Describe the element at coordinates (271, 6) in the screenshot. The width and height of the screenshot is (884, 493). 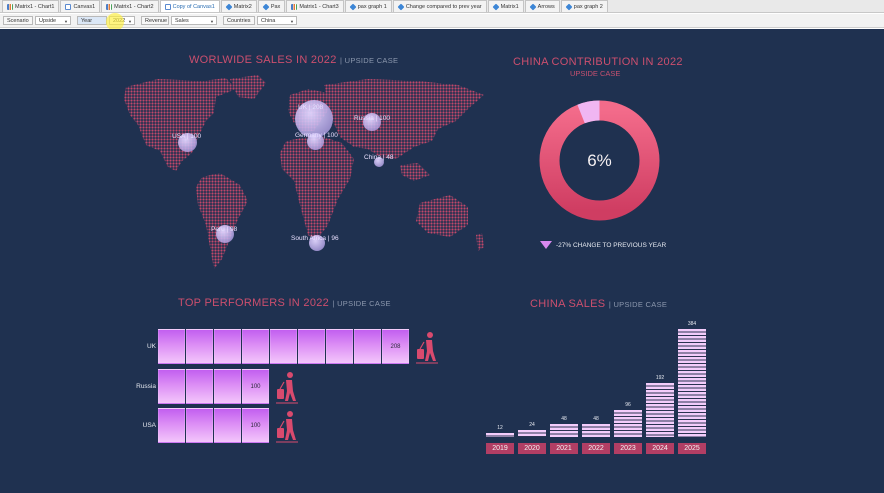
I see `tab-5: Pax` at that location.